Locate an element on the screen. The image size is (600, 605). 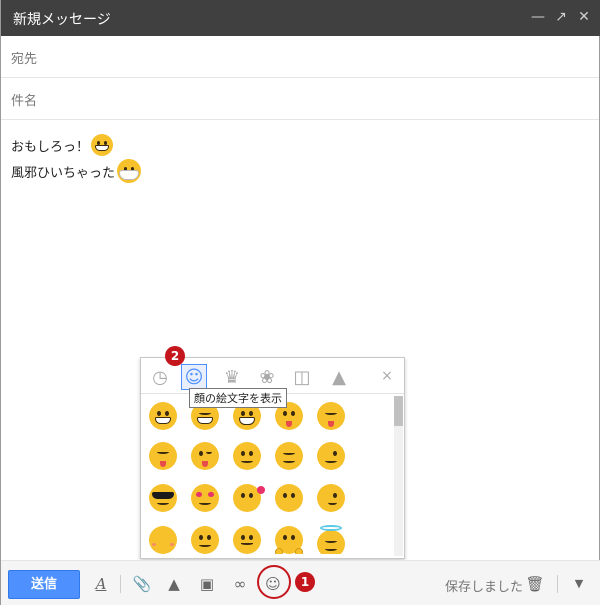
save-status: 保存しました is located at coordinates (484, 587).